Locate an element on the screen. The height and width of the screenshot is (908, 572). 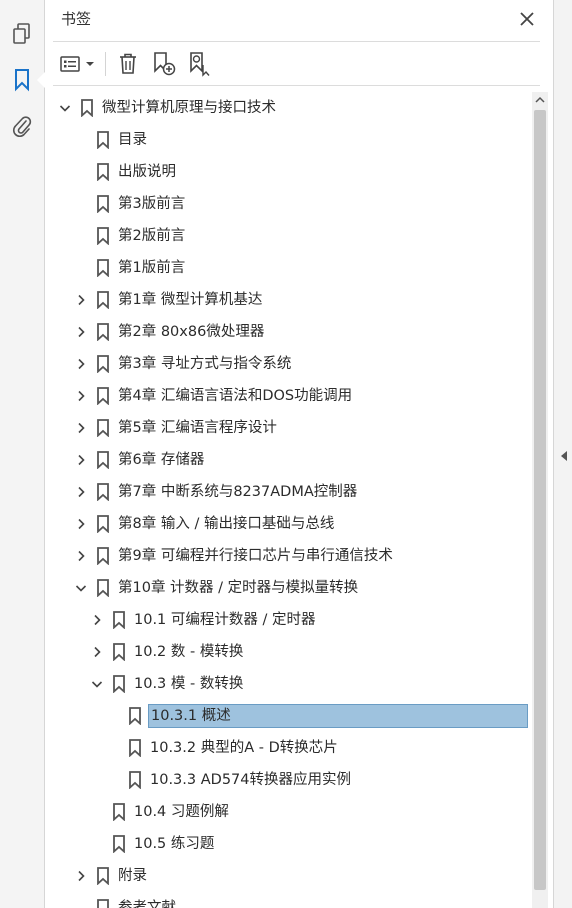
bookmark-label: 10.2 数 - 模转换 is located at coordinates (189, 652).